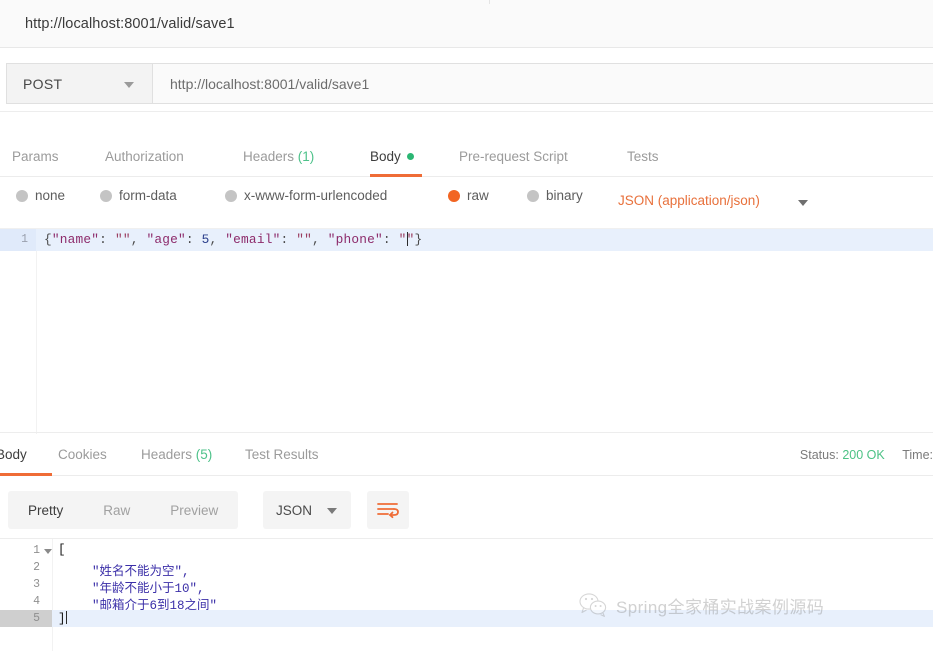  I want to click on tab-pre-request-script: Pre-request Script, so click(513, 156).